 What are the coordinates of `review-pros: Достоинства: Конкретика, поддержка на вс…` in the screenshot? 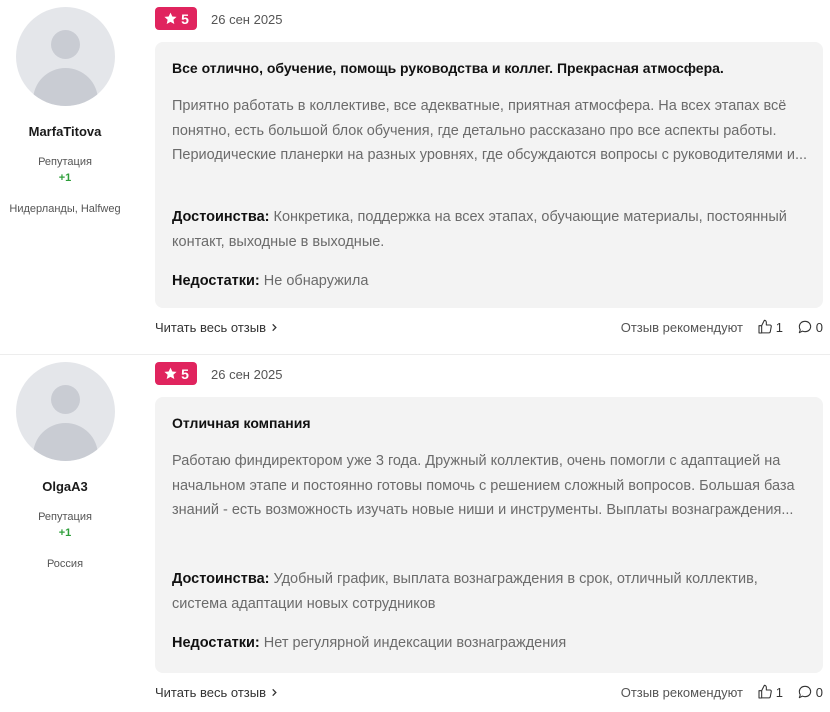 It's located at (492, 229).